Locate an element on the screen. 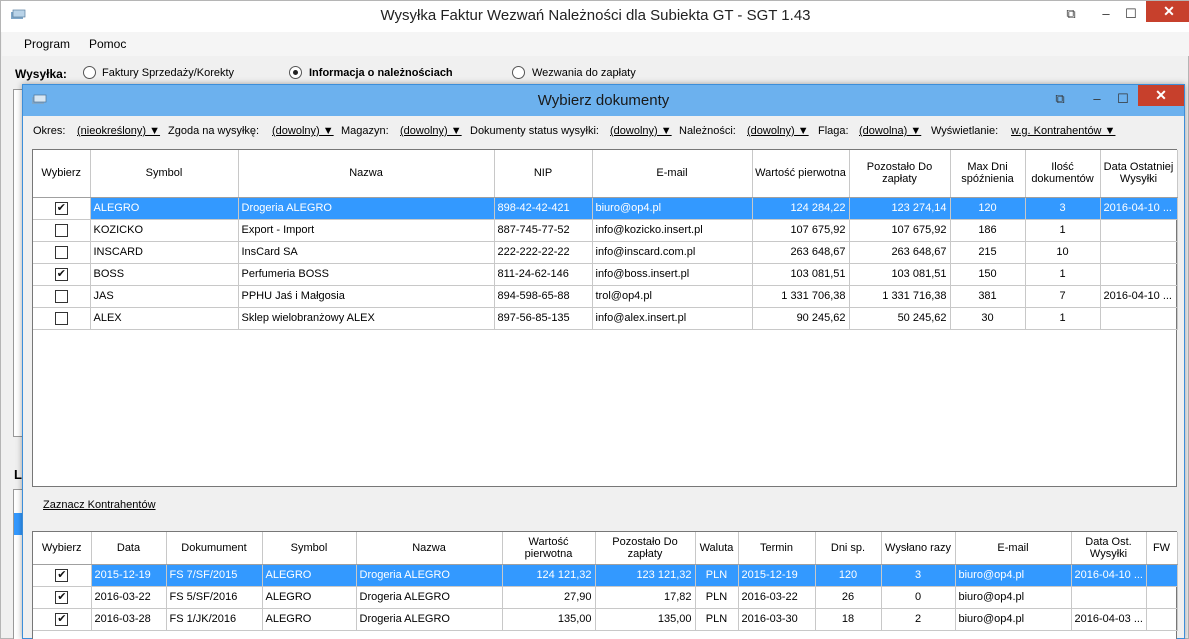 This screenshot has width=1189, height=639. table-cell: 120 is located at coordinates (988, 208).